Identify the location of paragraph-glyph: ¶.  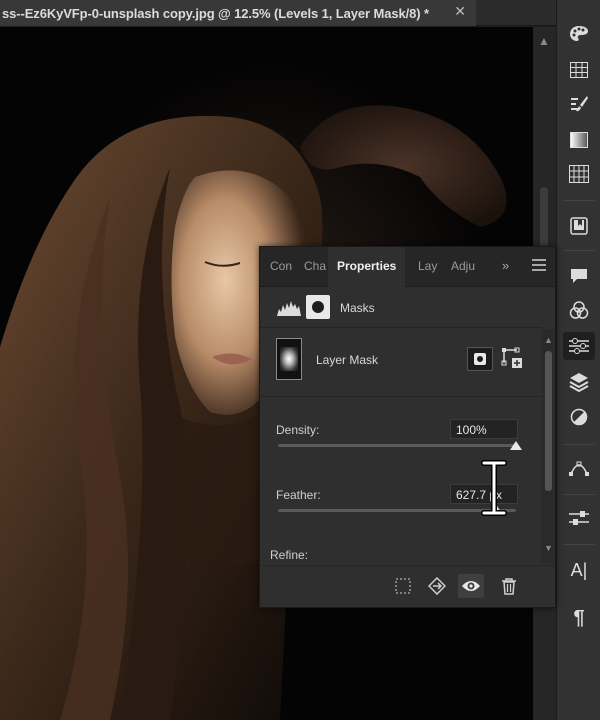
(579, 617).